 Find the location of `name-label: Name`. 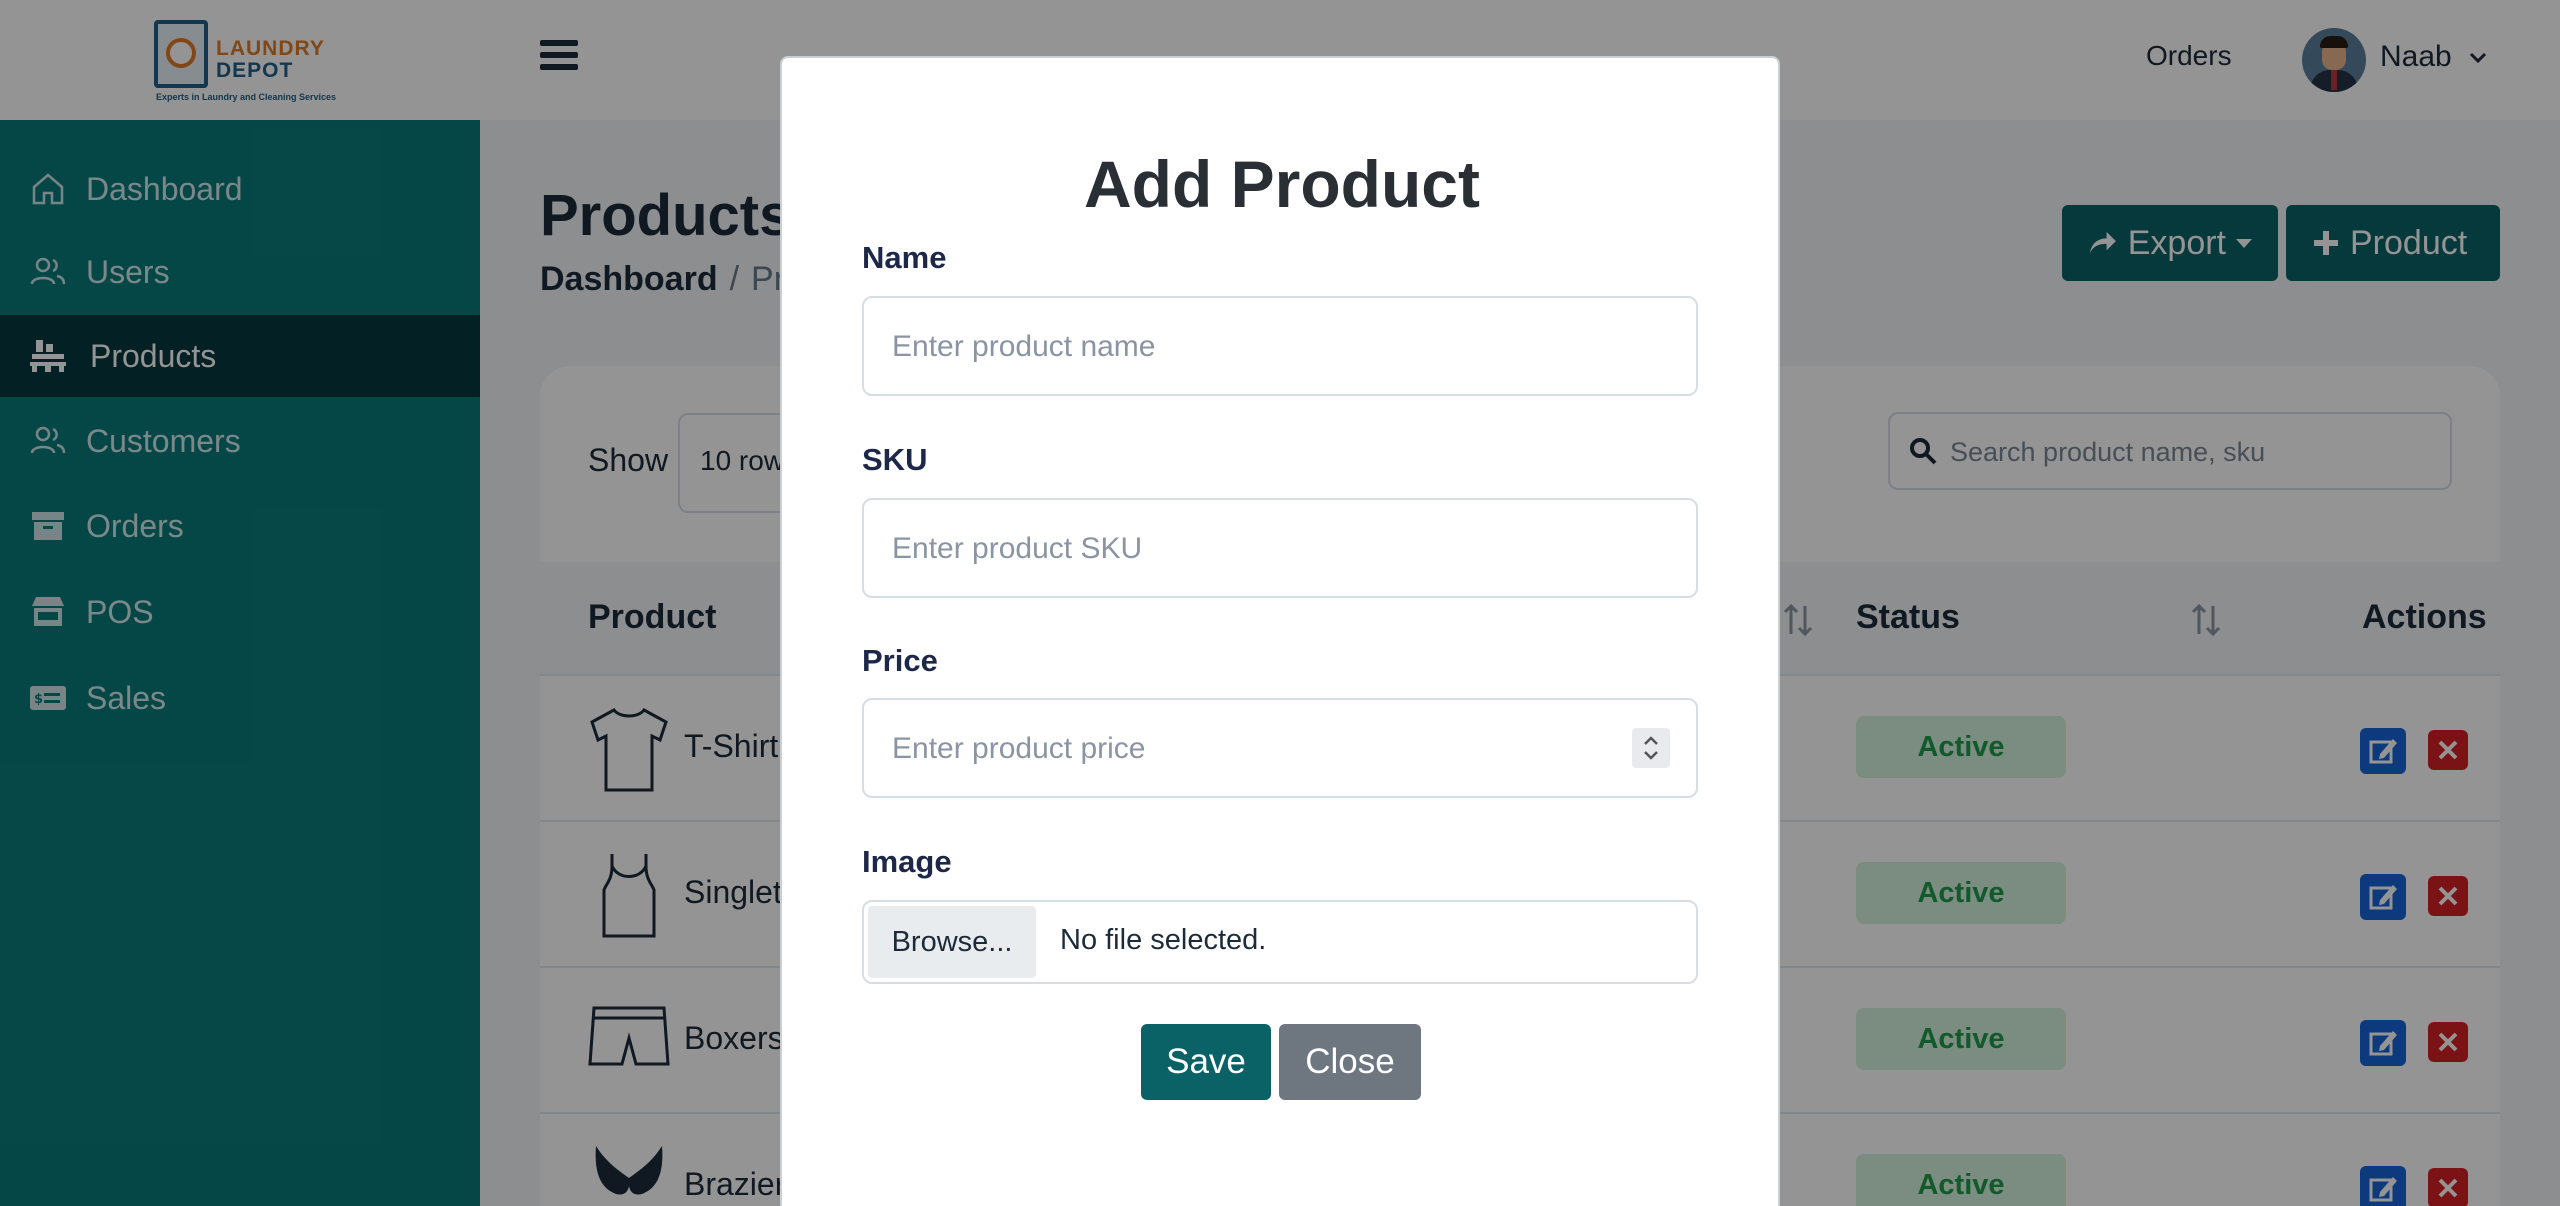

name-label: Name is located at coordinates (904, 257).